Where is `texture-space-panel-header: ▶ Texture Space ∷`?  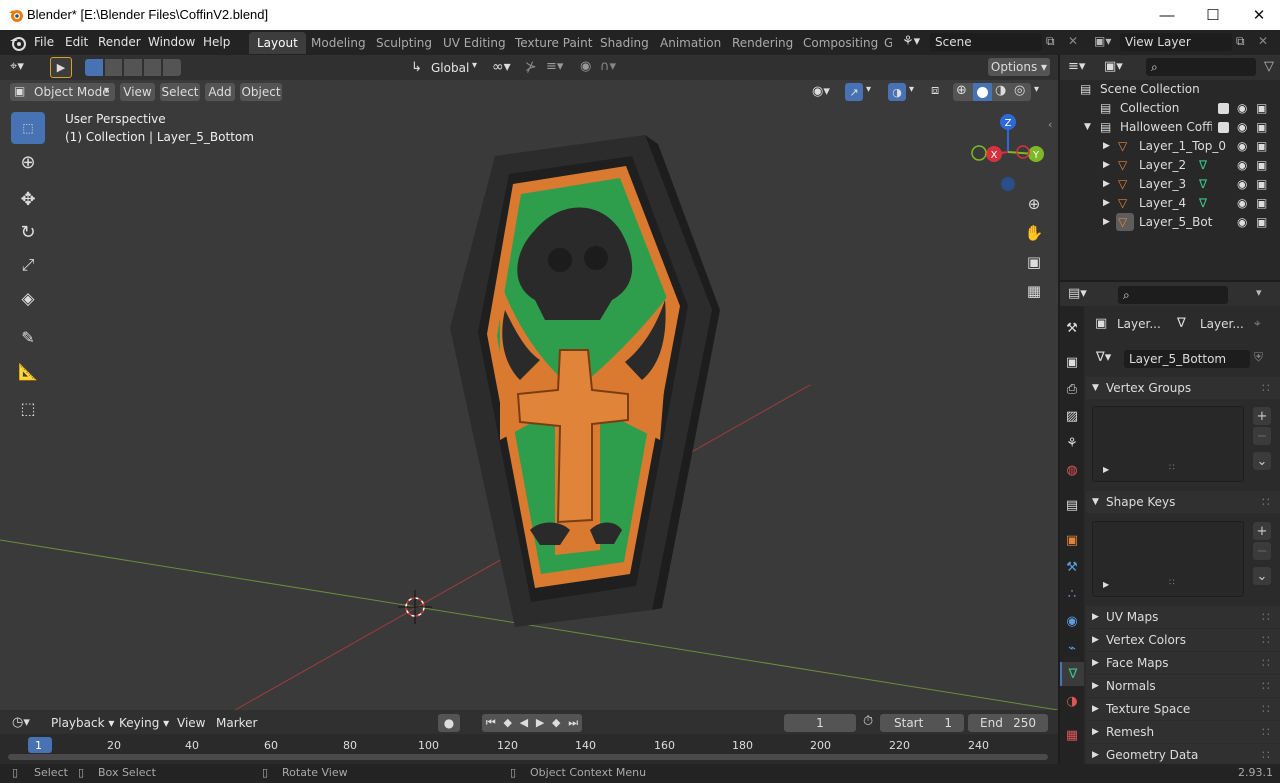
texture-space-panel-header: ▶ Texture Space ∷ is located at coordinates (1183, 709).